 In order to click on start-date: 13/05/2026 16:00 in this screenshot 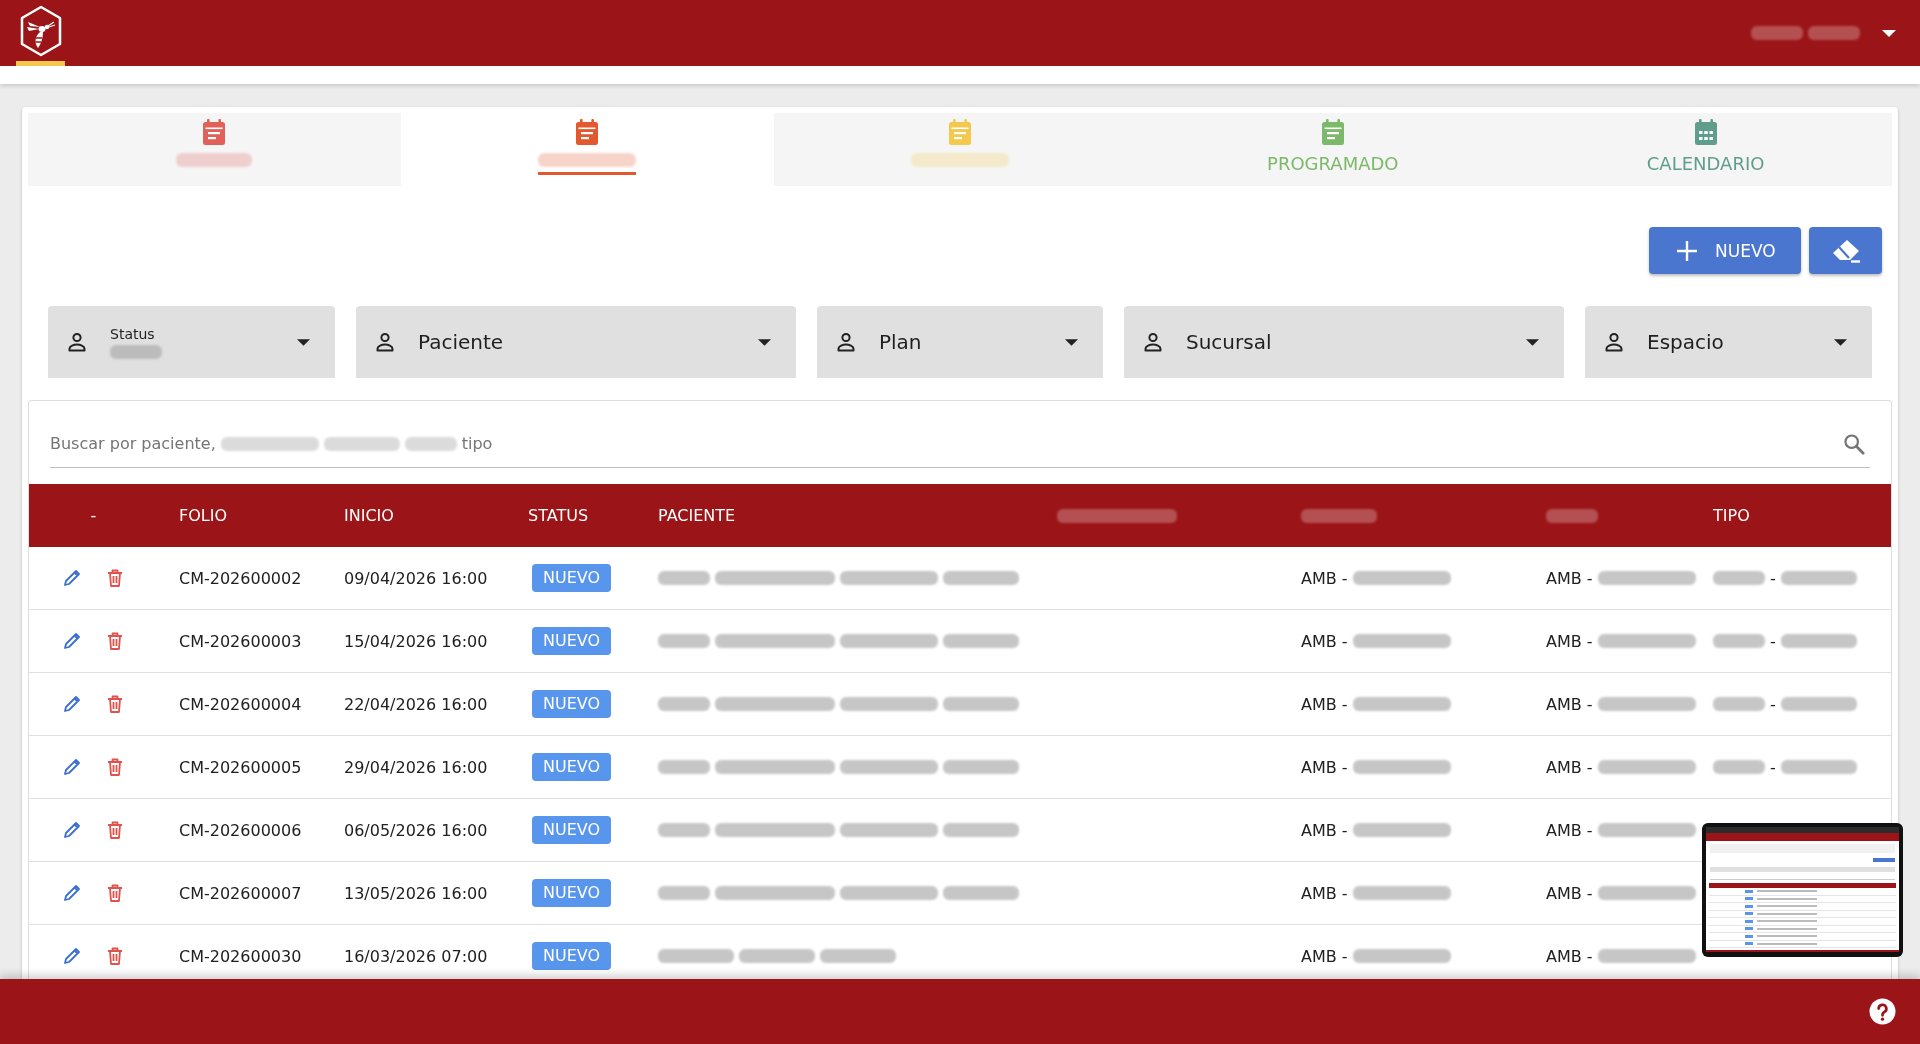, I will do `click(416, 893)`.